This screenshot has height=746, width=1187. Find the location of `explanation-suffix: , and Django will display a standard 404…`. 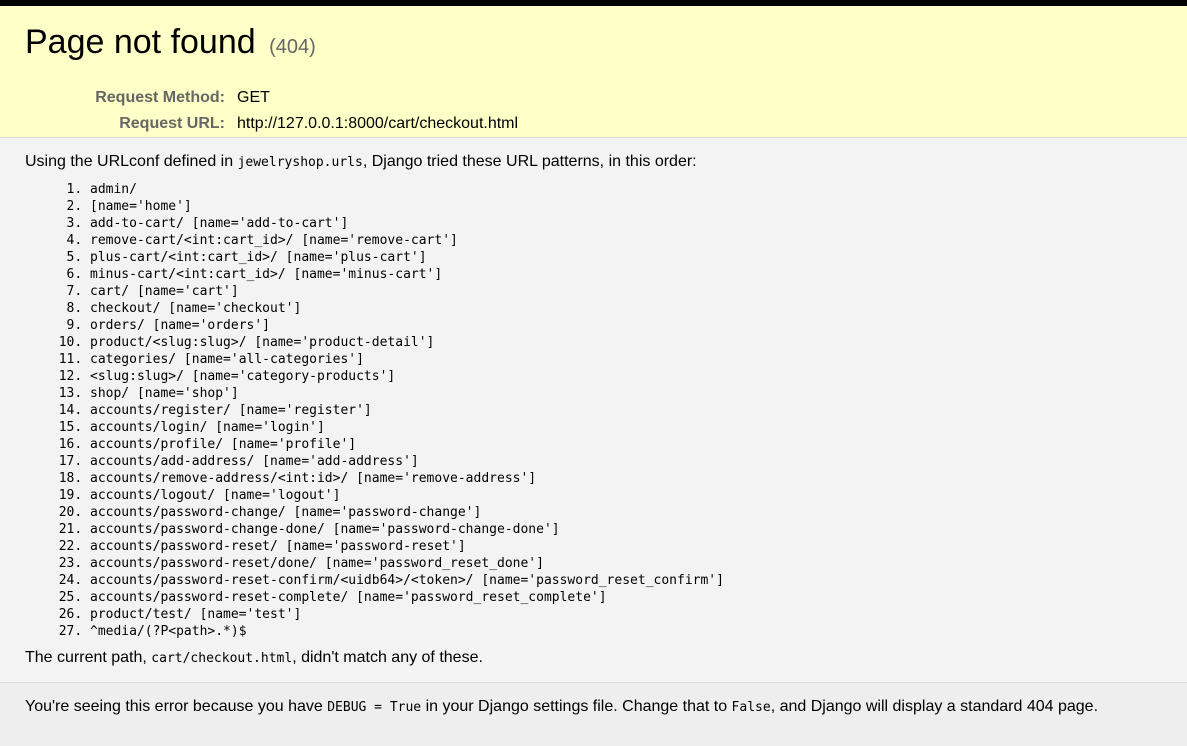

explanation-suffix: , and Django will display a standard 404… is located at coordinates (934, 706).